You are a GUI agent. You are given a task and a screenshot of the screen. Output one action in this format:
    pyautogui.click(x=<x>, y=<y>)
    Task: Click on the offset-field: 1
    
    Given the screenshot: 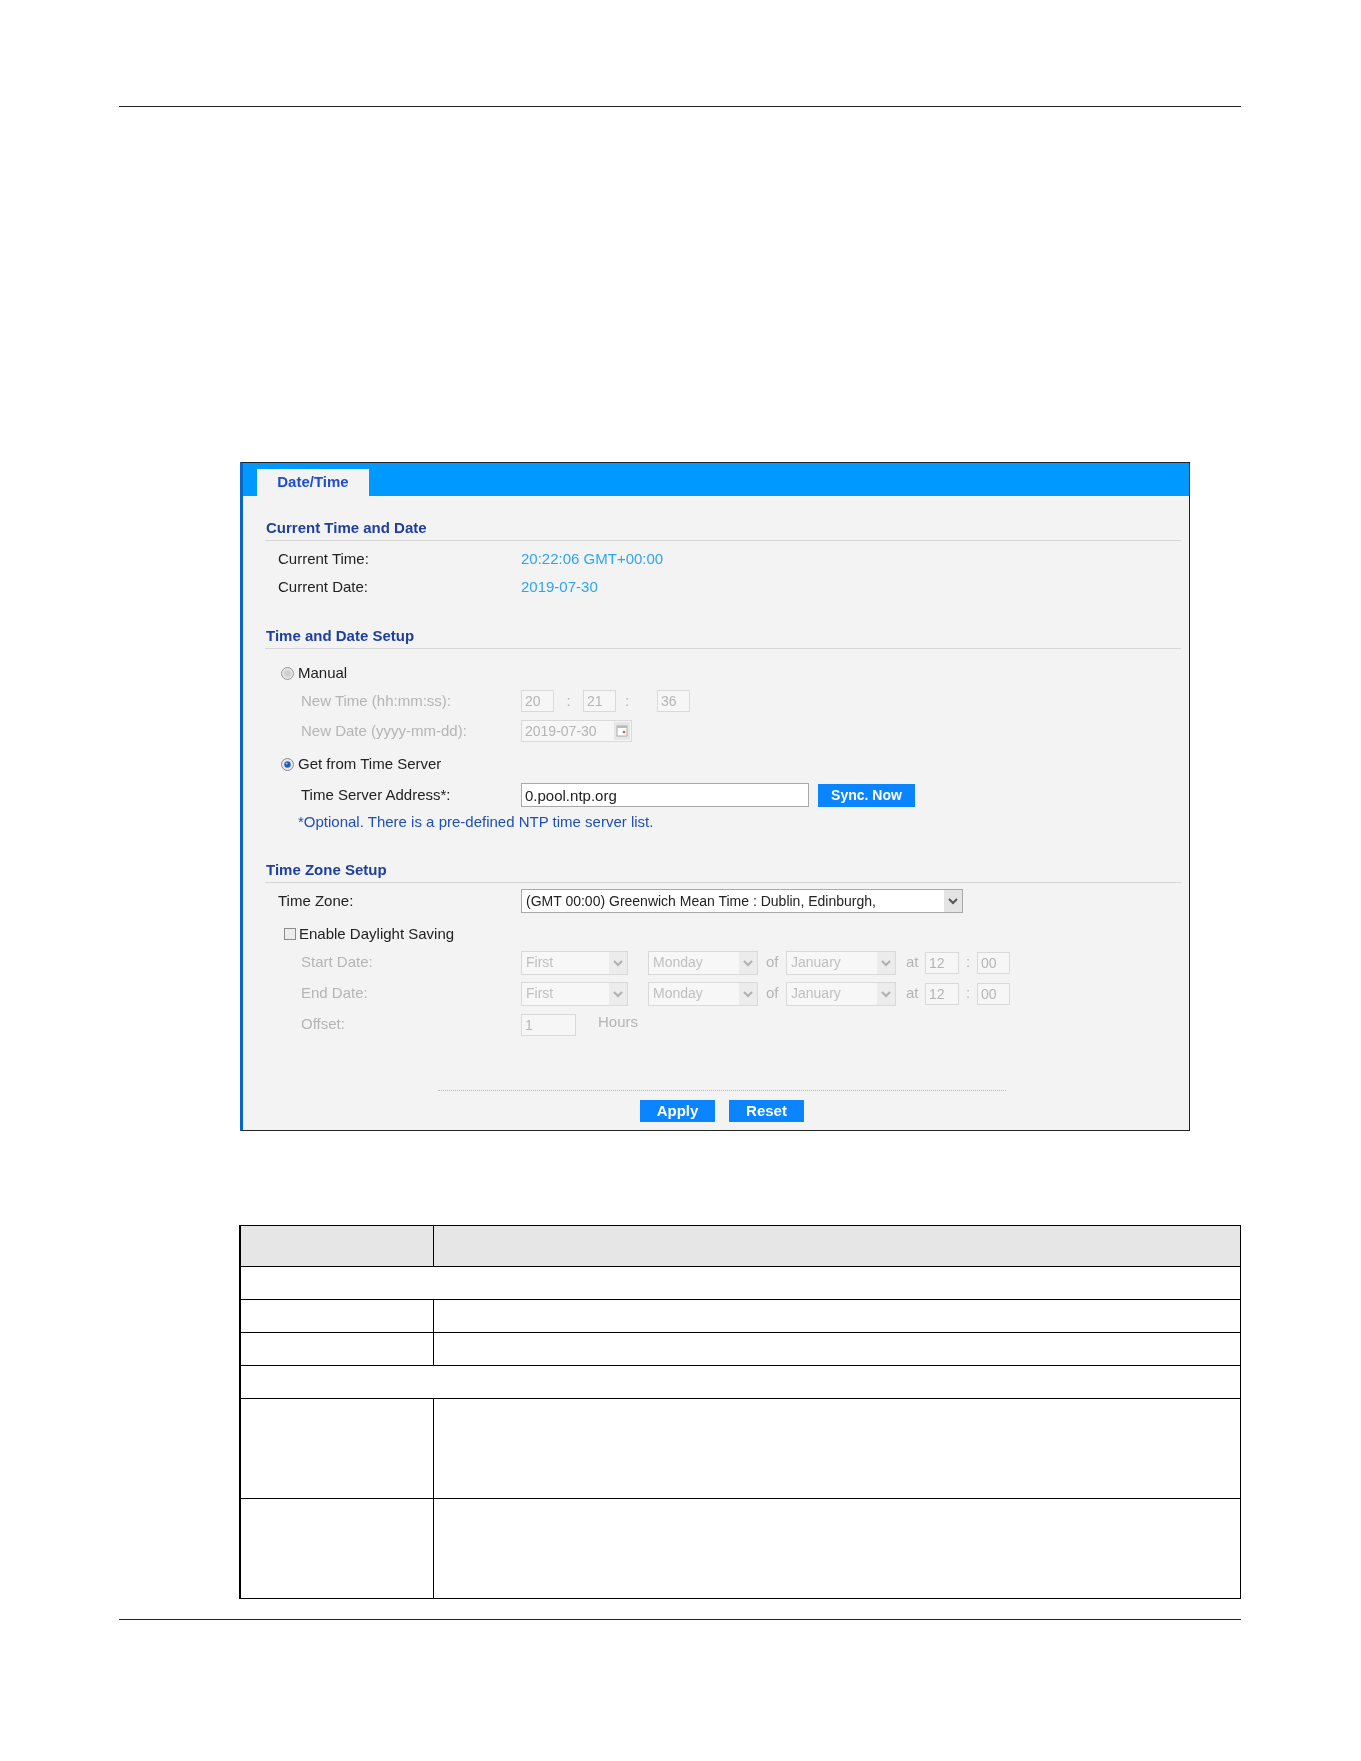 What is the action you would take?
    pyautogui.click(x=548, y=1024)
    